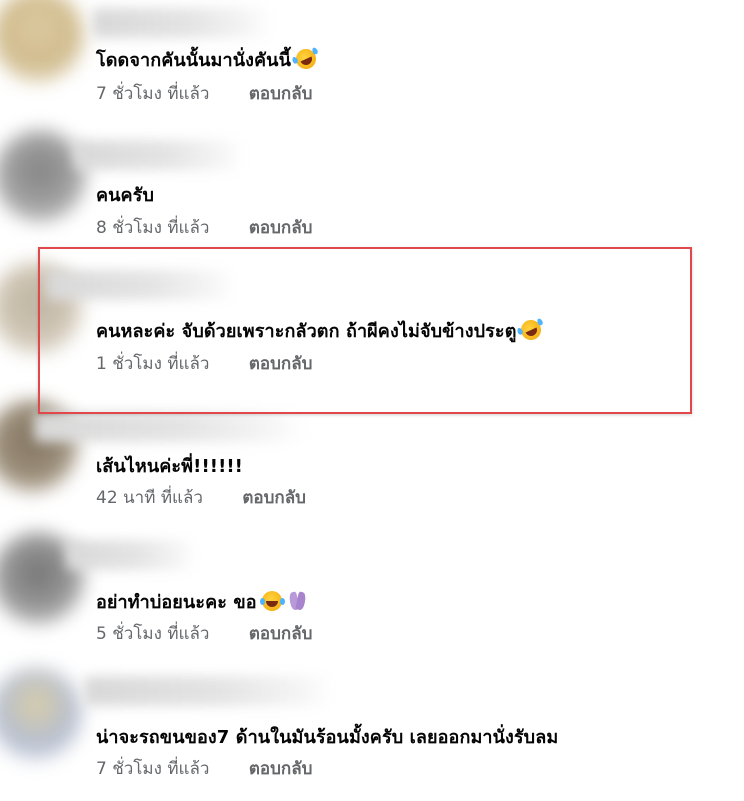  I want to click on comment-text: โดดจากคันนั้นมานั่งคันนี้, so click(208, 59).